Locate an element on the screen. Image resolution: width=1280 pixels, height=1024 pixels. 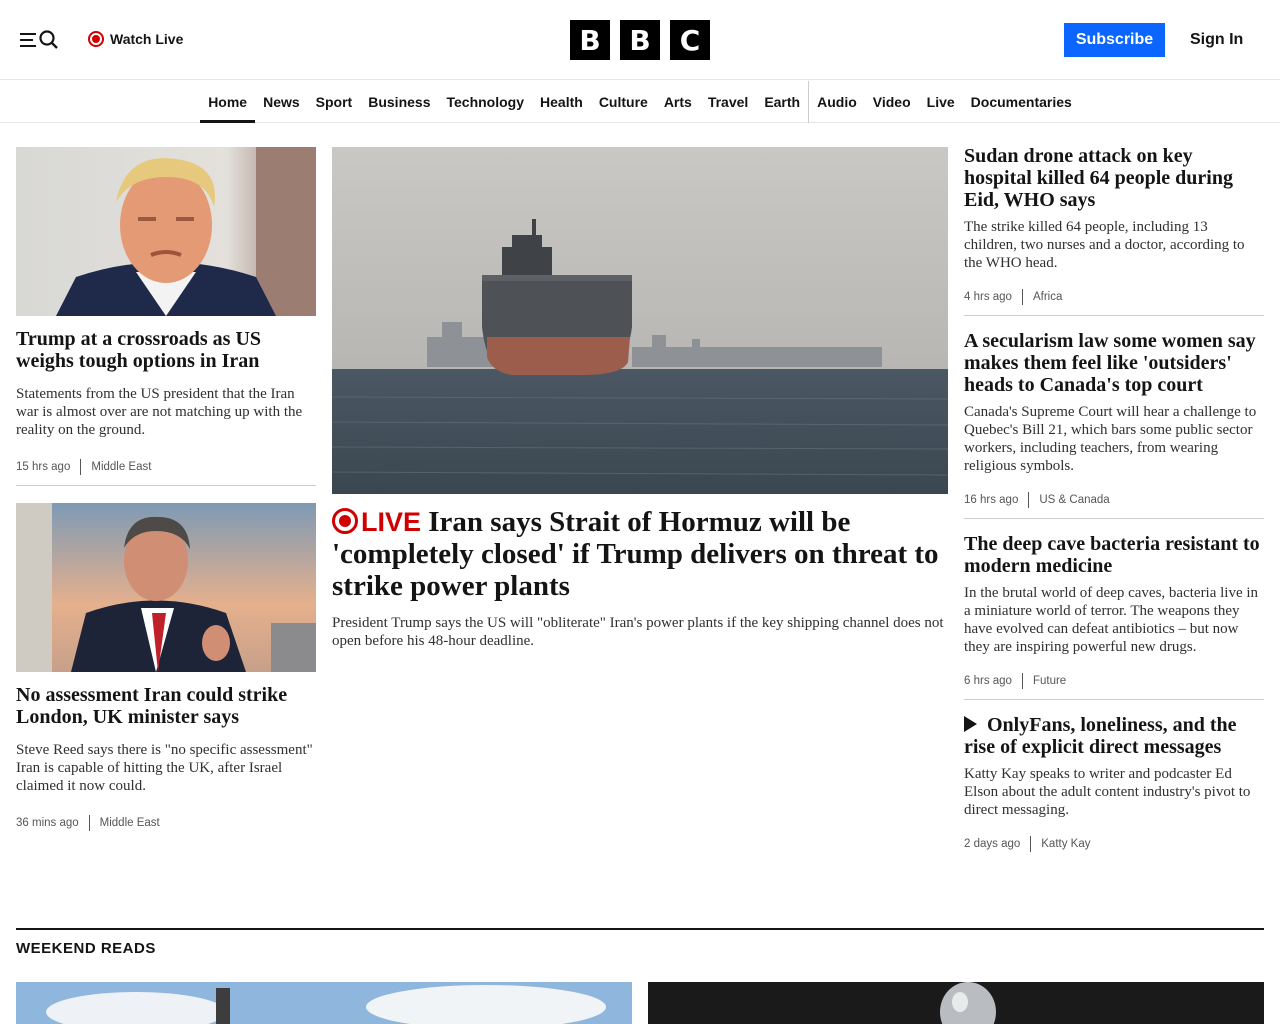
menu-search-button is located at coordinates (42, 40).